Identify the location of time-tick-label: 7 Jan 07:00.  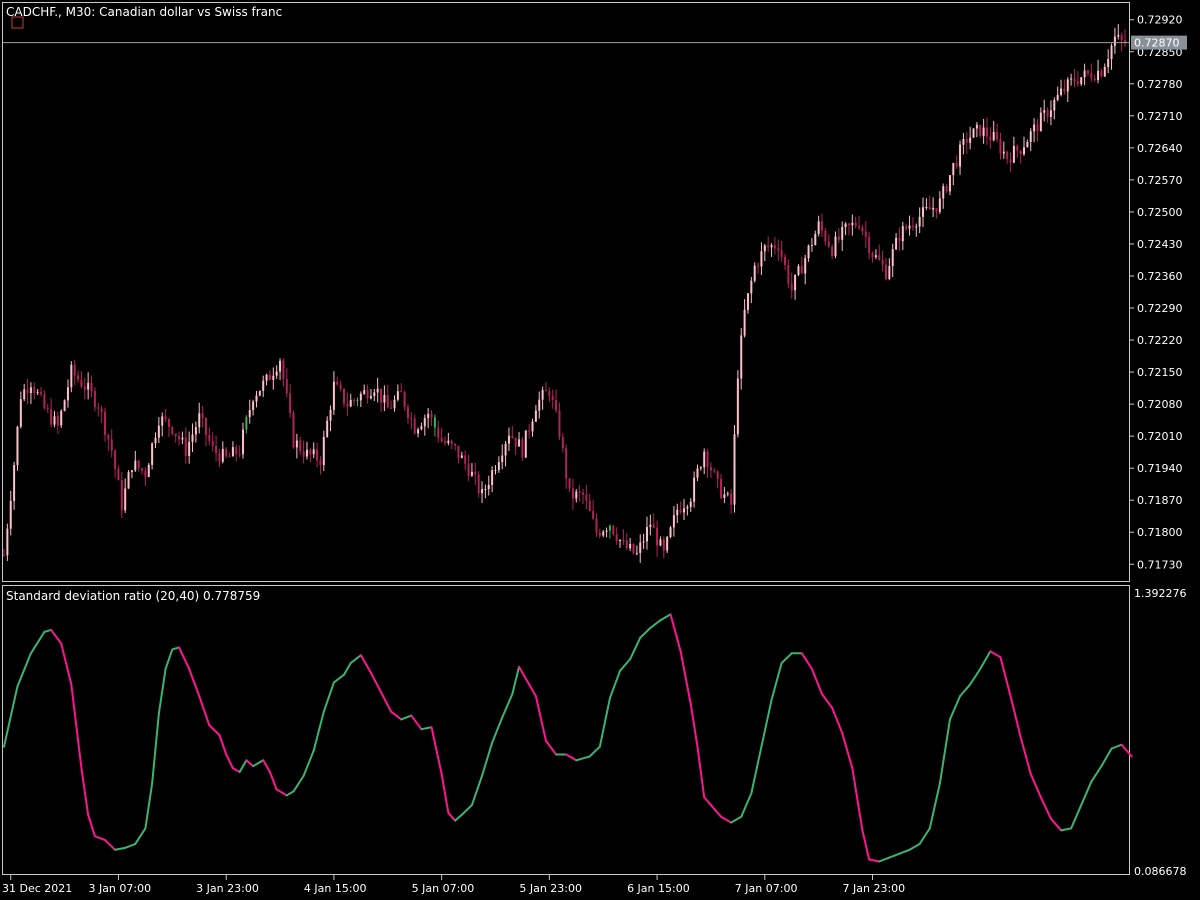
(766, 888).